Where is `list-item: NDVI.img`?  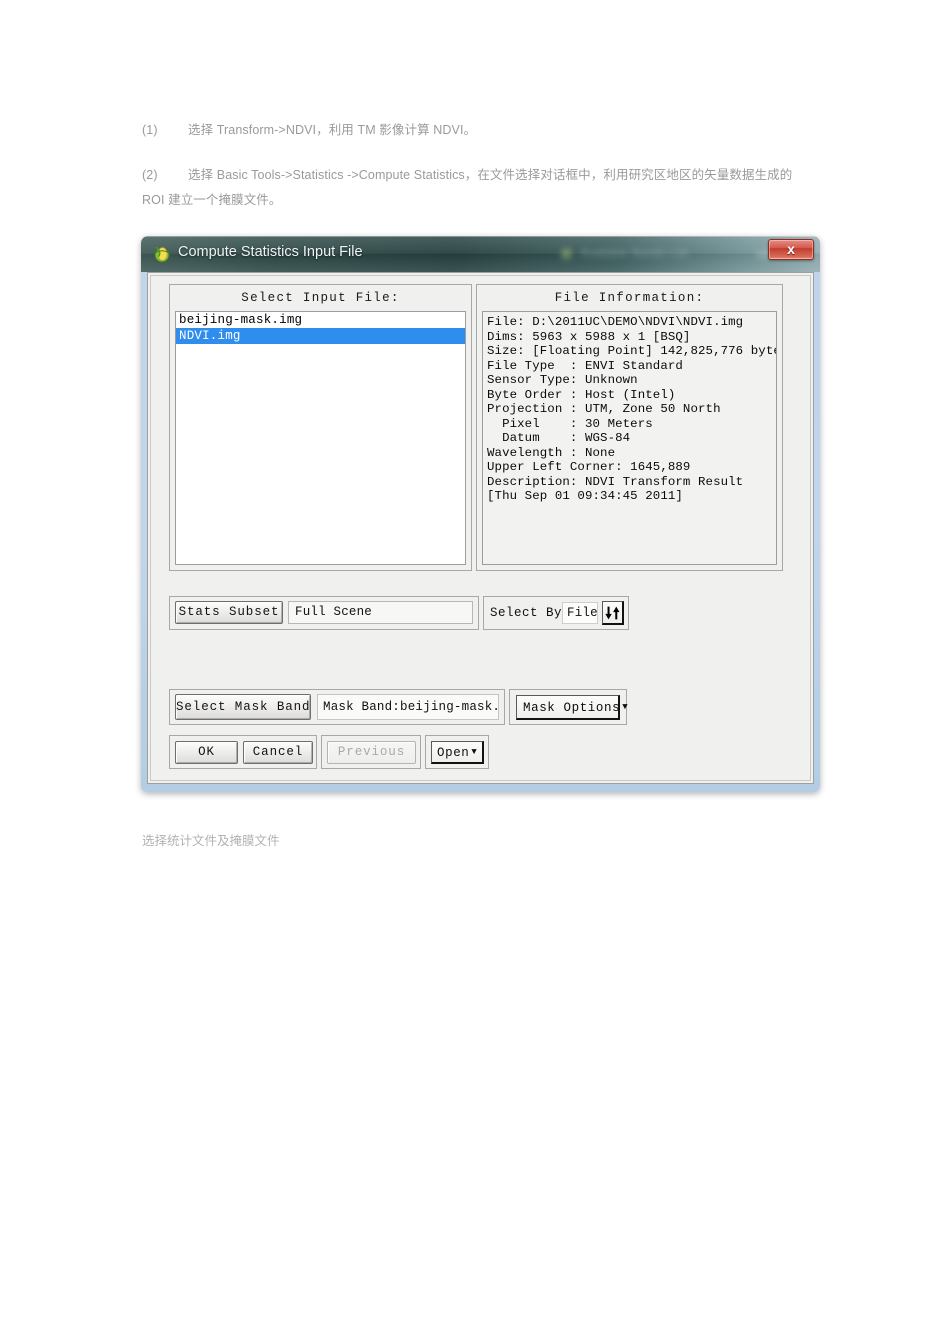
list-item: NDVI.img is located at coordinates (320, 336).